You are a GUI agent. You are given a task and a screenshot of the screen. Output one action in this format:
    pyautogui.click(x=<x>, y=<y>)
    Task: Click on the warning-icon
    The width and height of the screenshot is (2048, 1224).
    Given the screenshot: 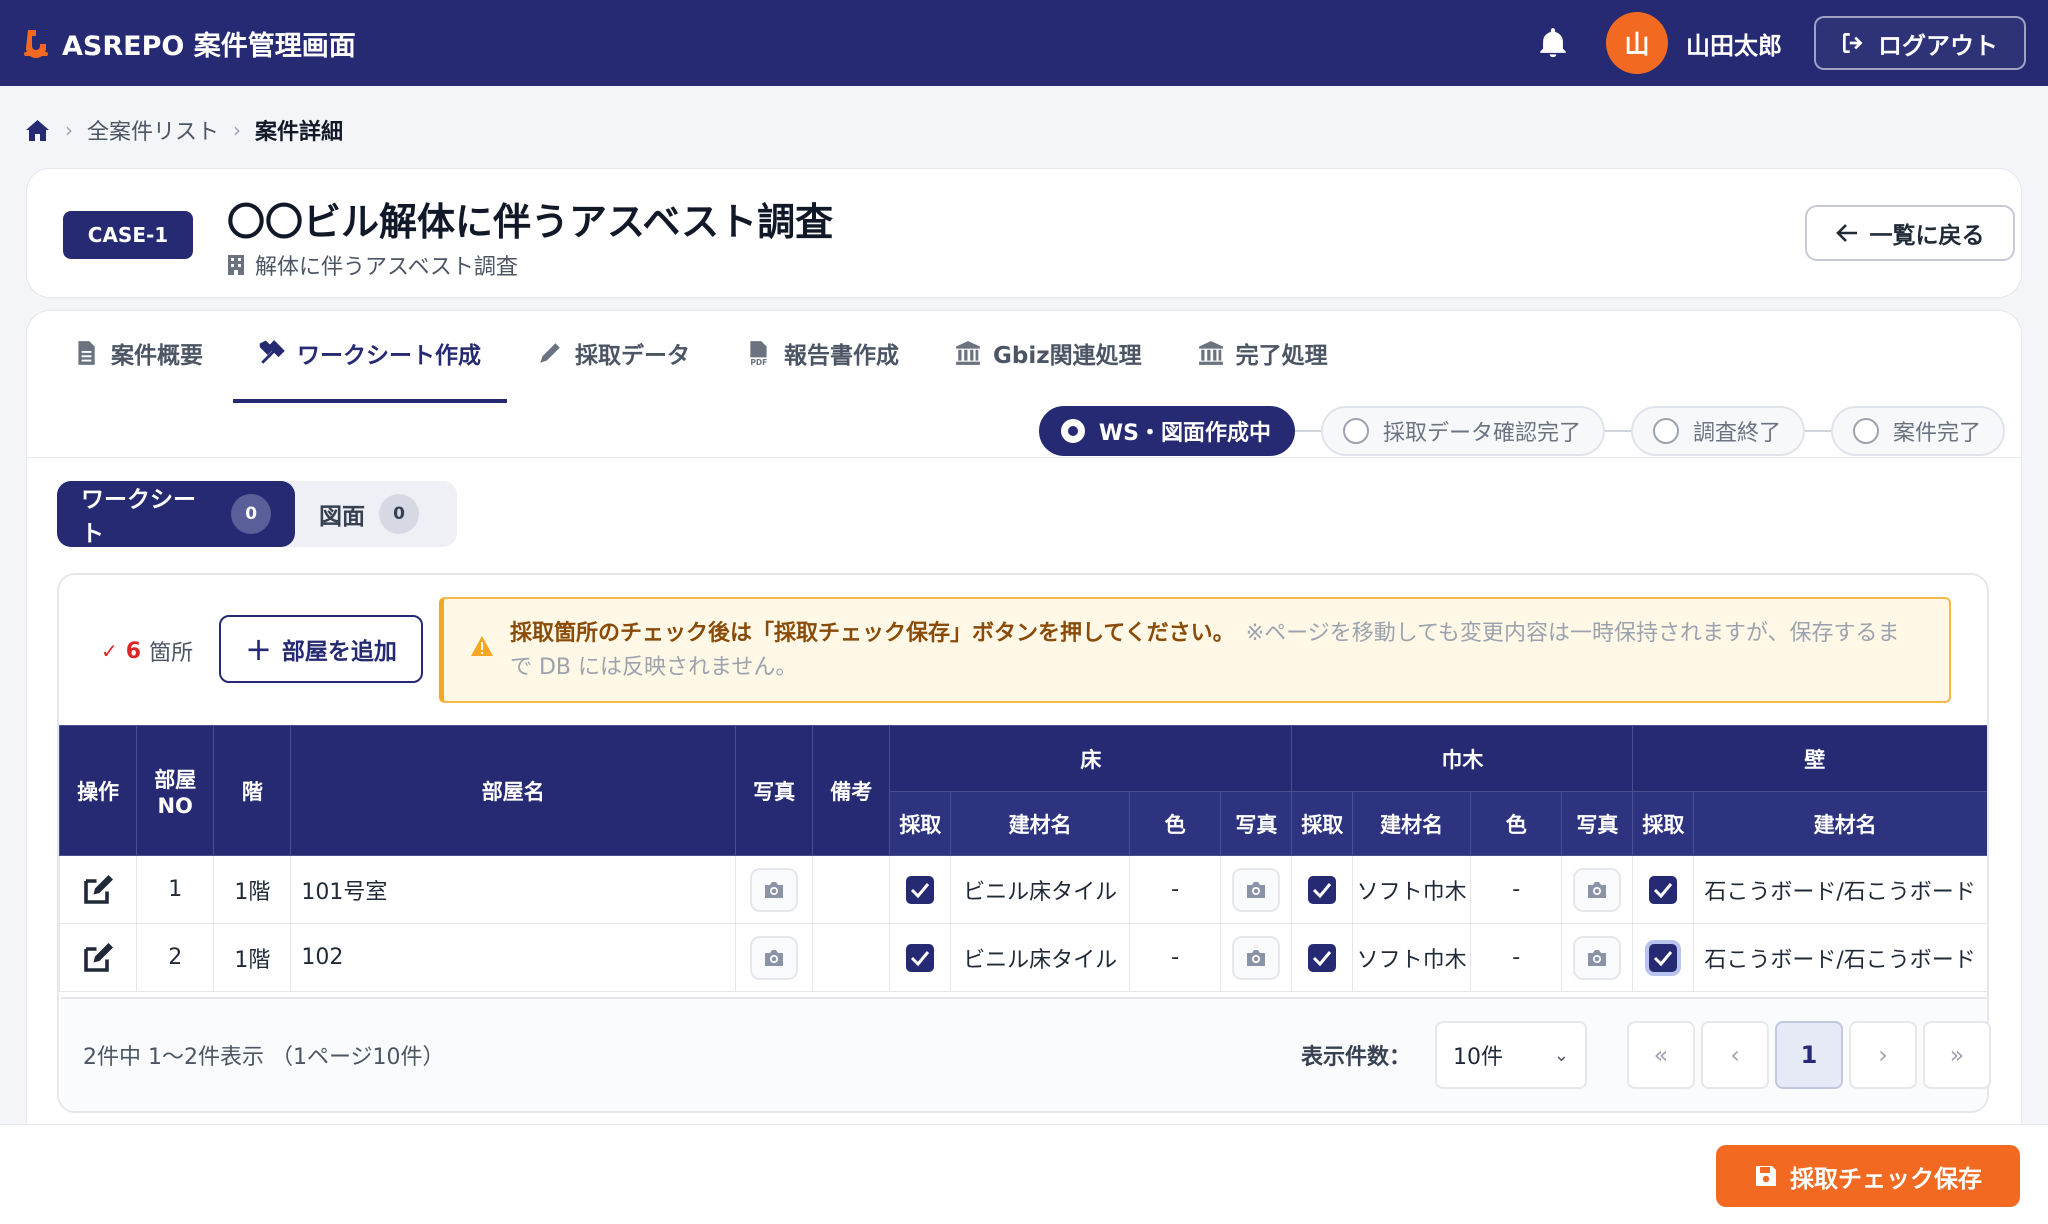 What is the action you would take?
    pyautogui.click(x=482, y=646)
    